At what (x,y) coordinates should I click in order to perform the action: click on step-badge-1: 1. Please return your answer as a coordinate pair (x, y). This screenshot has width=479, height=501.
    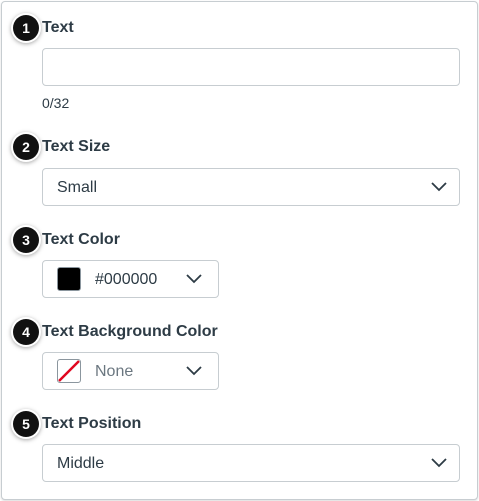
    Looking at the image, I should click on (26, 28).